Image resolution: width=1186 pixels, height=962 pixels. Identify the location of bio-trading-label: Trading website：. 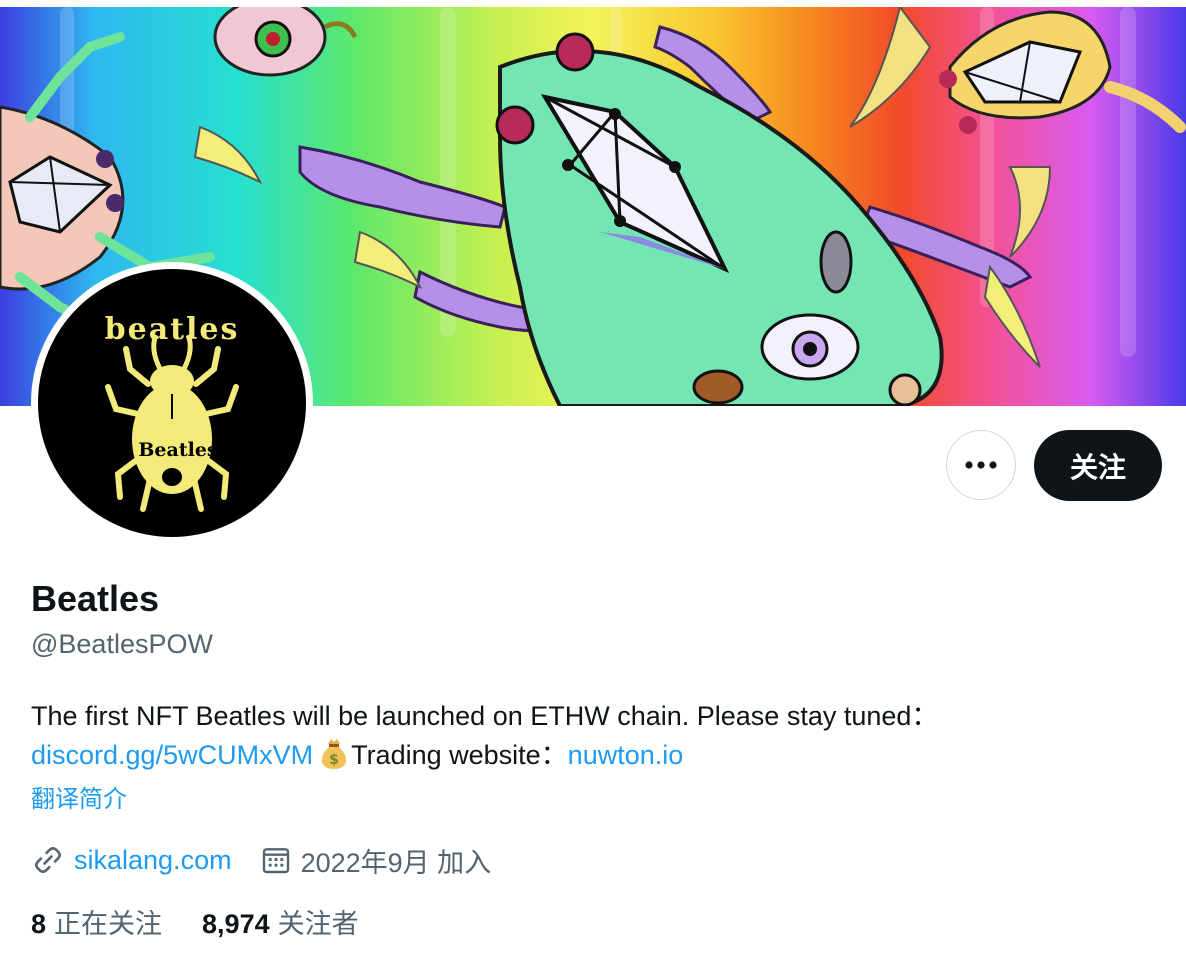
(459, 755).